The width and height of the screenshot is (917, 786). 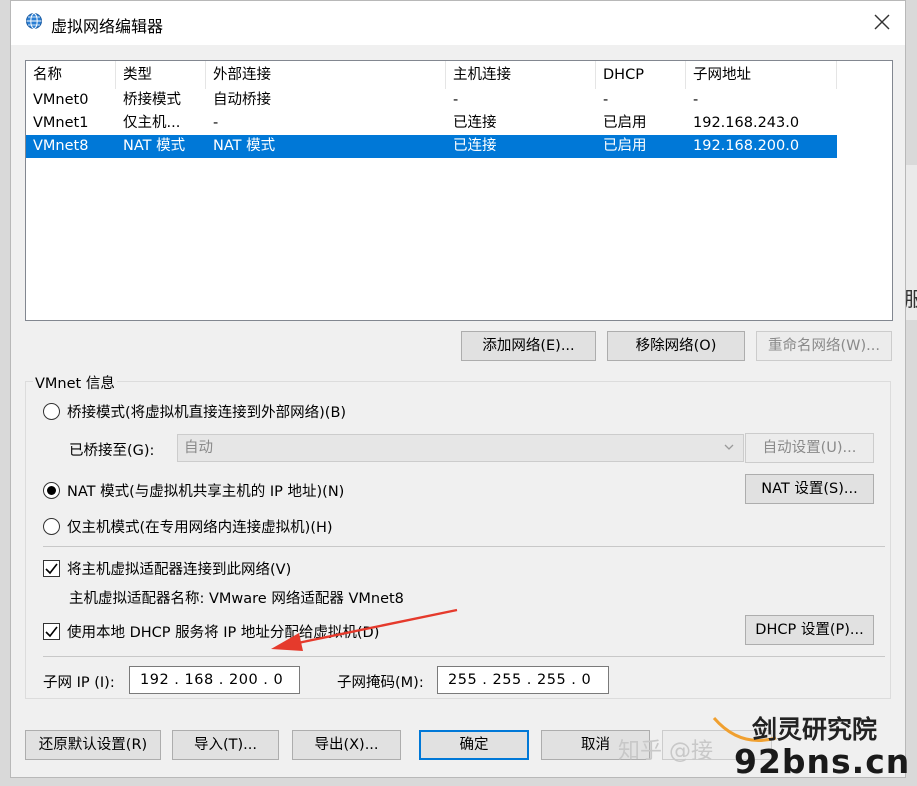 What do you see at coordinates (200, 526) in the screenshot?
I see `host-only-mode-label: 仅主机模式(在专用网络内连接虚拟机)(H)` at bounding box center [200, 526].